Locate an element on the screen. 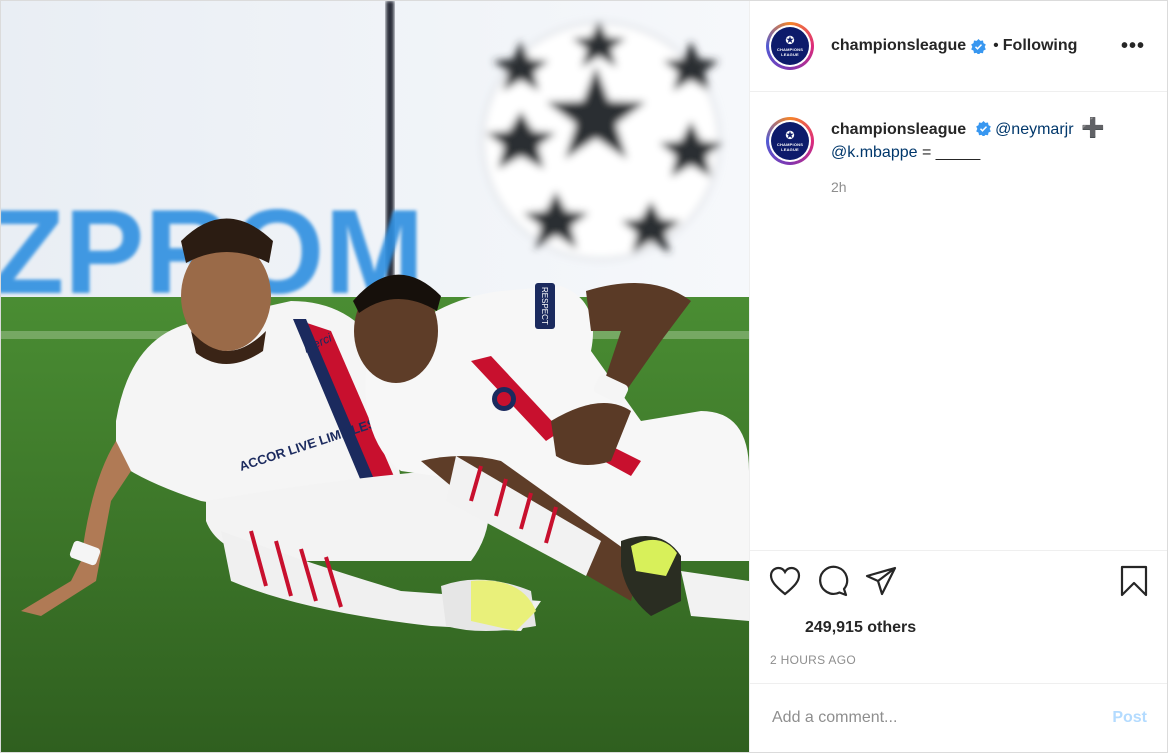  caption-avatar-logo-line2: LEAGUE is located at coordinates (790, 149).